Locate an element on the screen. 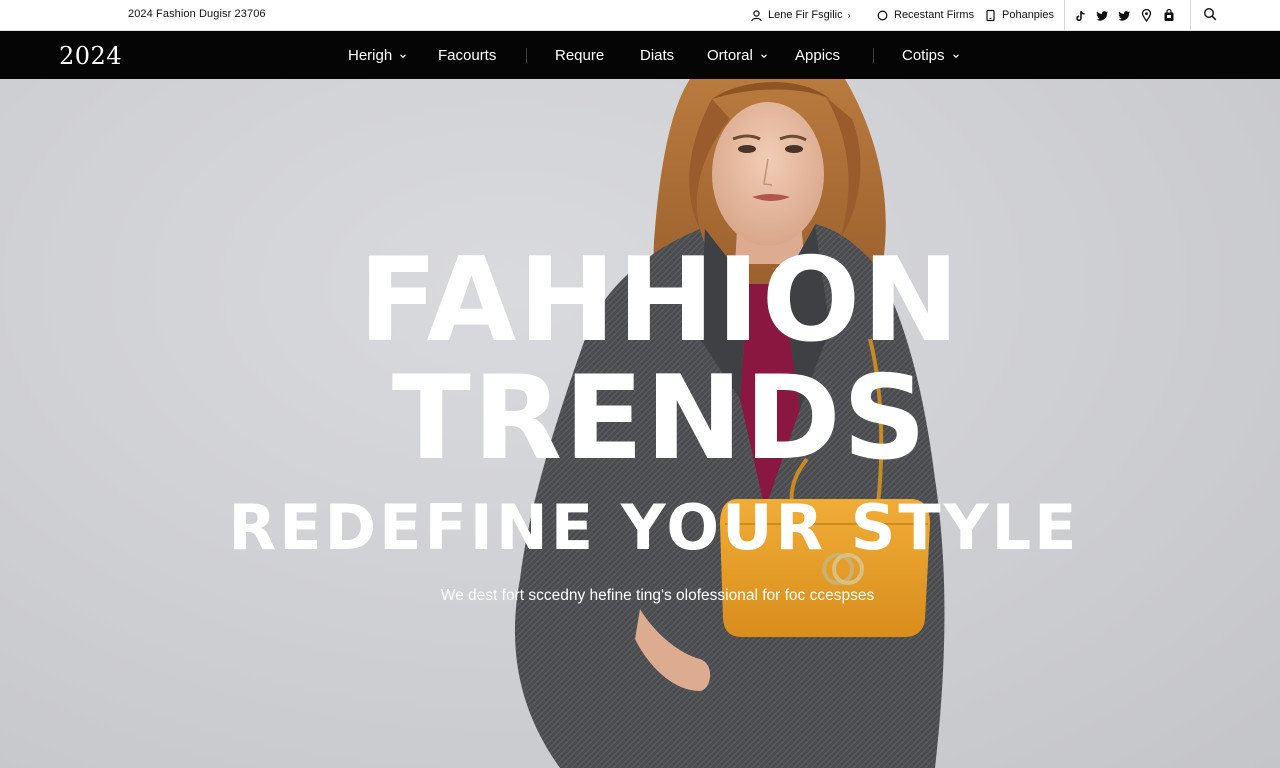 This screenshot has height=768, width=1280. utility-link-label: Recestant Firms is located at coordinates (934, 15).